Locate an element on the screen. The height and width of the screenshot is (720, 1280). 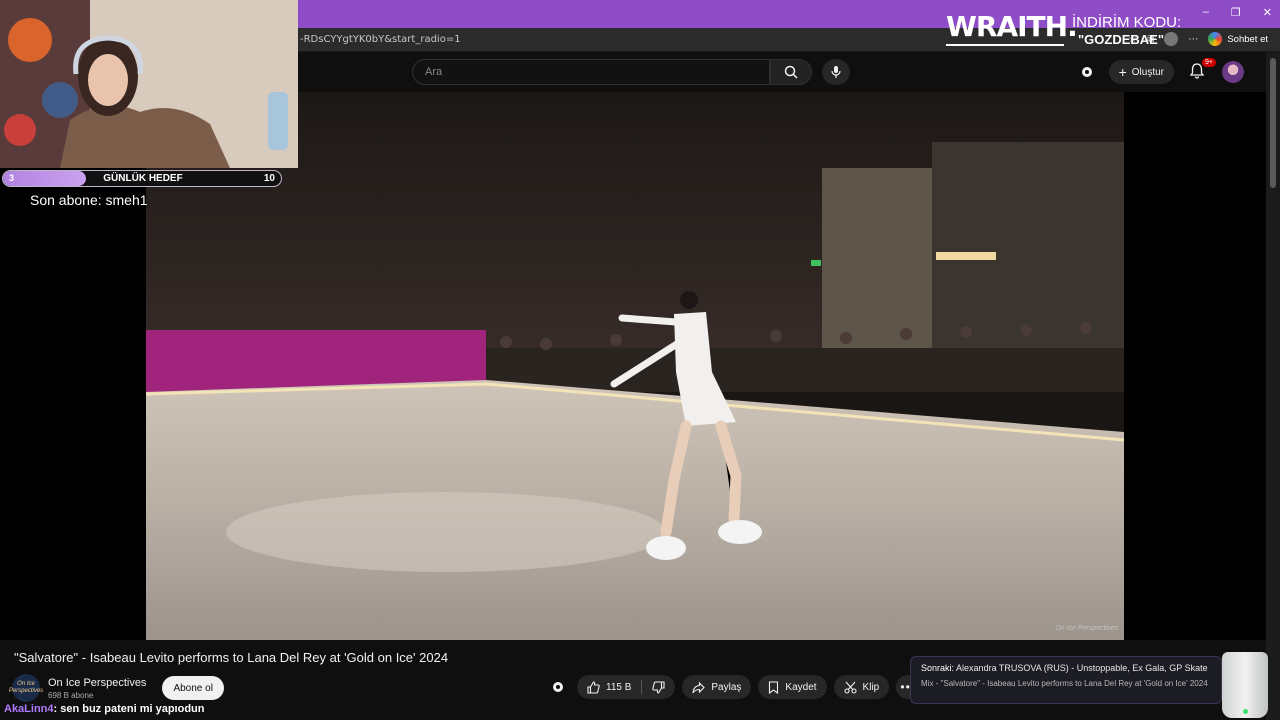
clip-label: Klip is located at coordinates (871, 687).